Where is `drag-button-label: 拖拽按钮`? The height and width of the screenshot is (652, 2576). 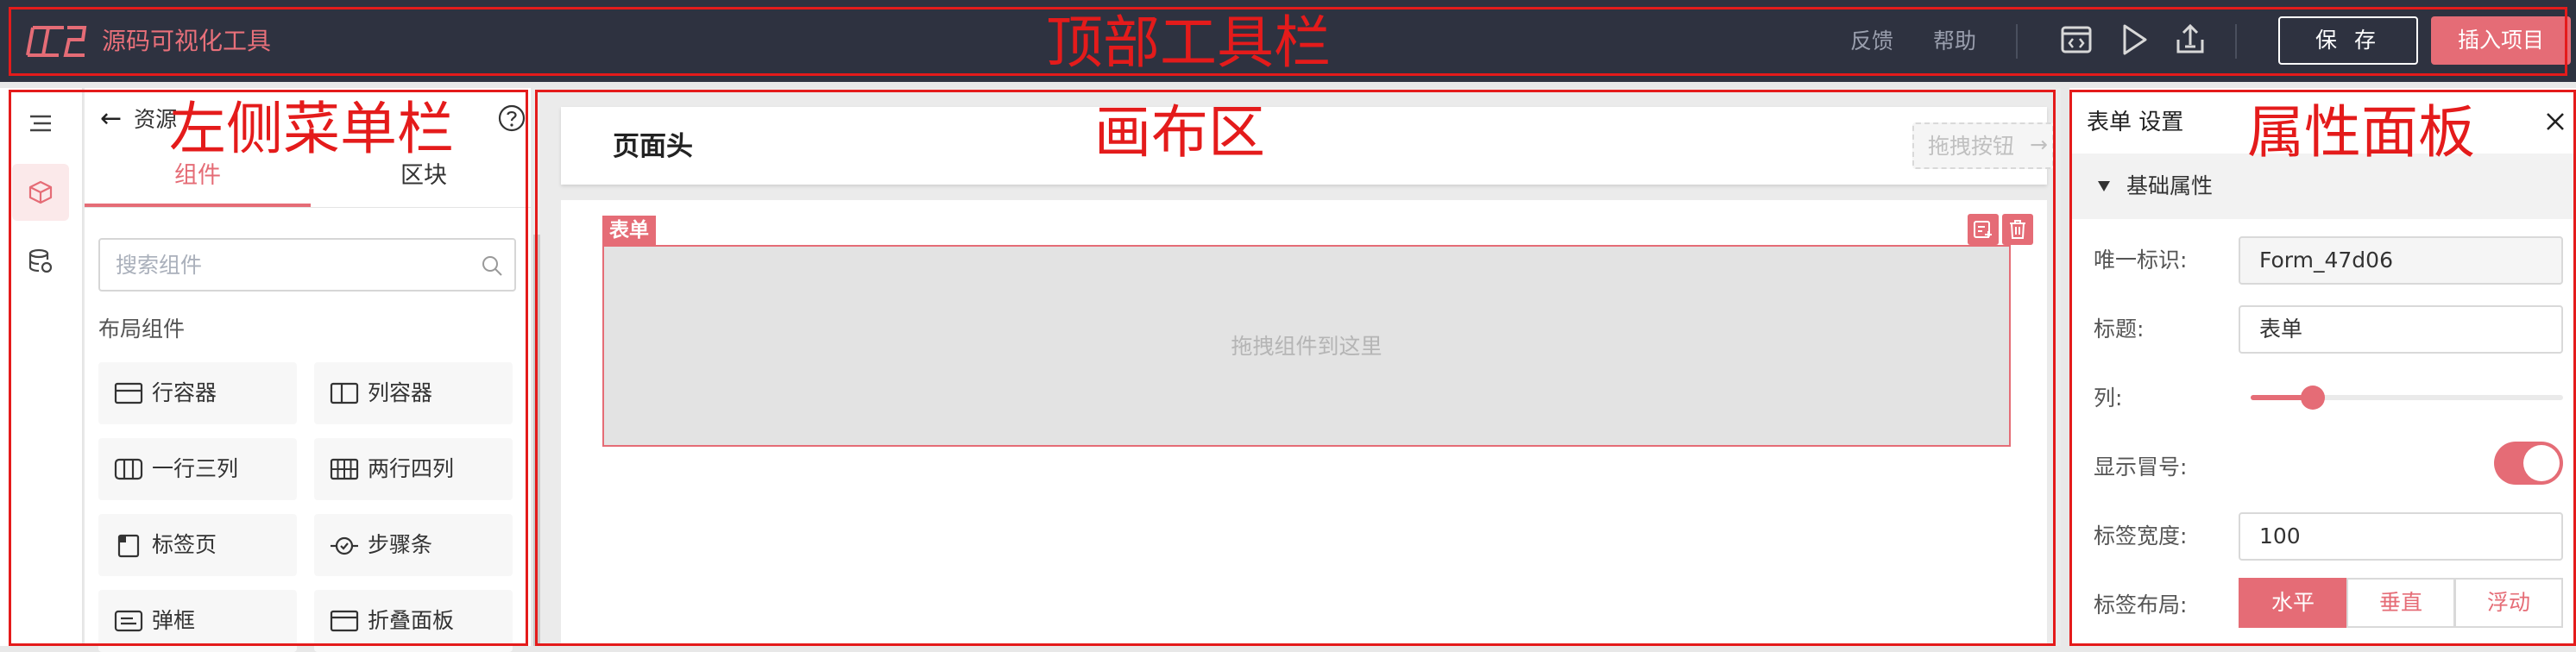 drag-button-label: 拖拽按钮 is located at coordinates (1972, 146).